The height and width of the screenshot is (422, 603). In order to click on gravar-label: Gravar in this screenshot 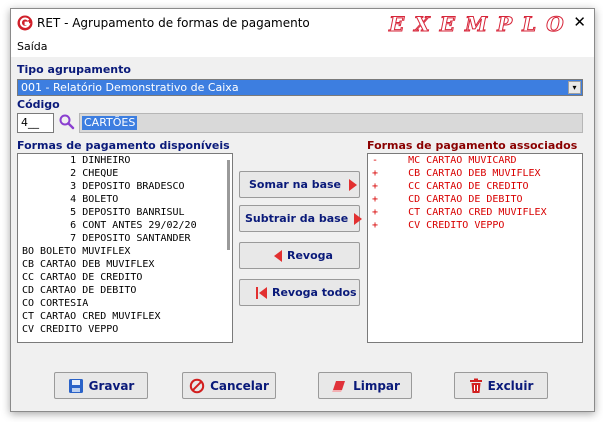, I will do `click(111, 385)`.